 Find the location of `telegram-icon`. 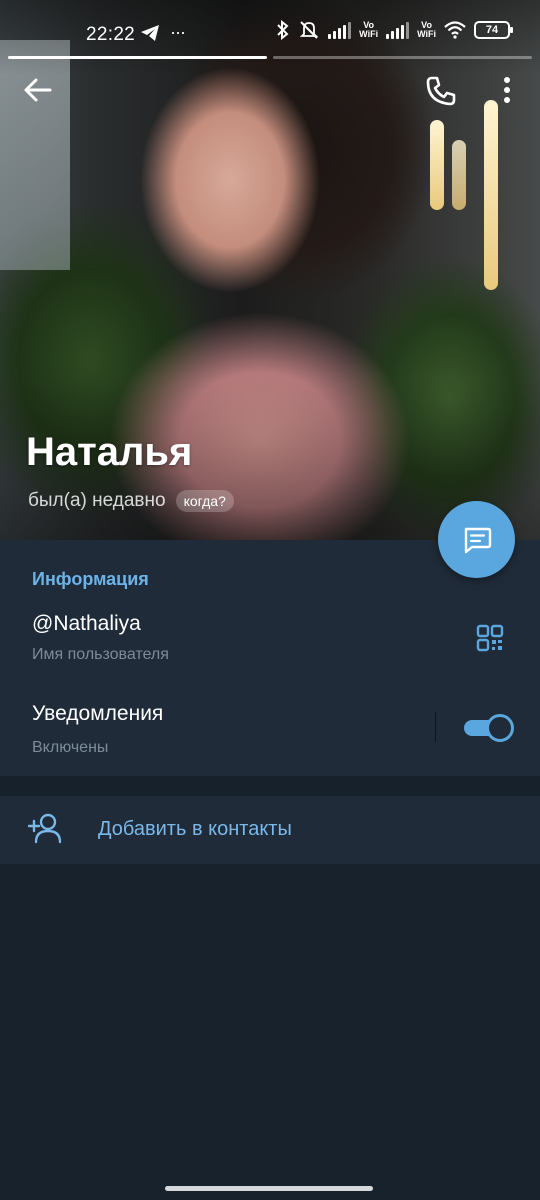

telegram-icon is located at coordinates (150, 32).